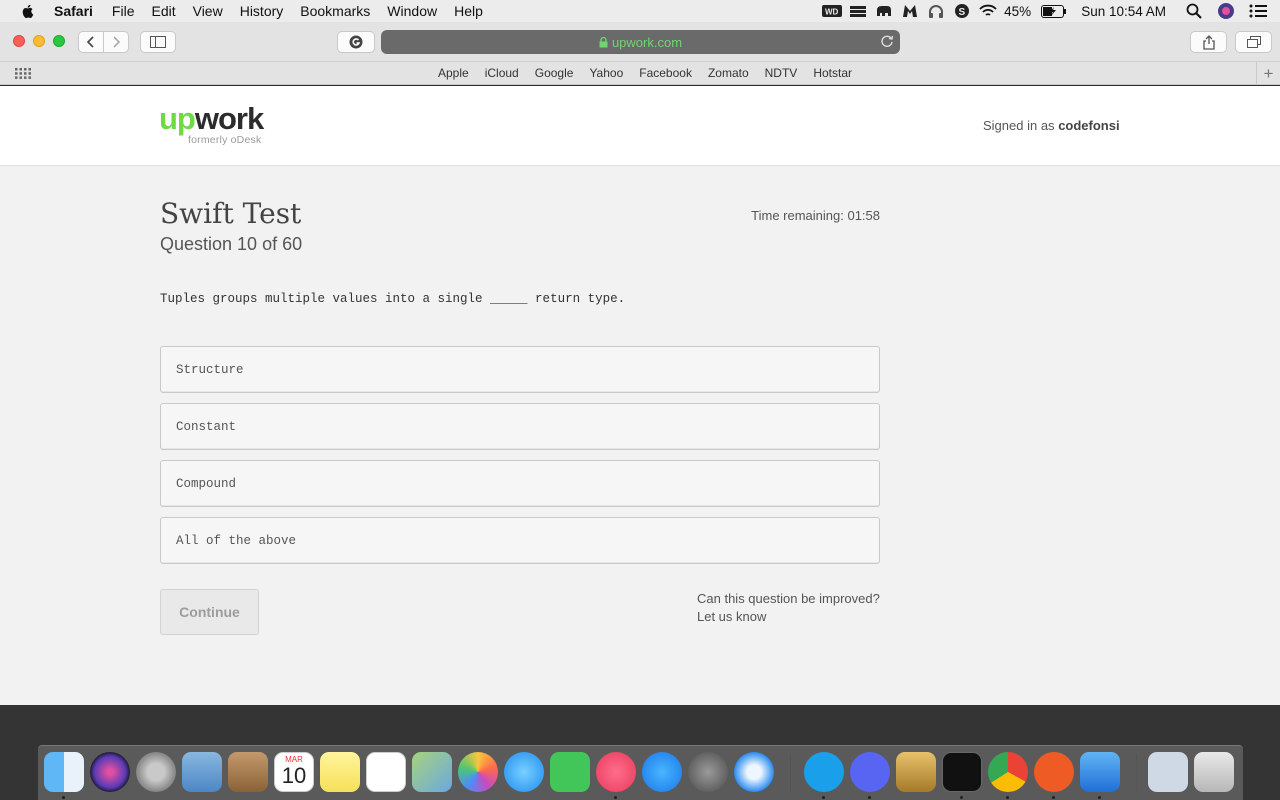 This screenshot has width=1280, height=800. I want to click on discord-icon, so click(870, 772).